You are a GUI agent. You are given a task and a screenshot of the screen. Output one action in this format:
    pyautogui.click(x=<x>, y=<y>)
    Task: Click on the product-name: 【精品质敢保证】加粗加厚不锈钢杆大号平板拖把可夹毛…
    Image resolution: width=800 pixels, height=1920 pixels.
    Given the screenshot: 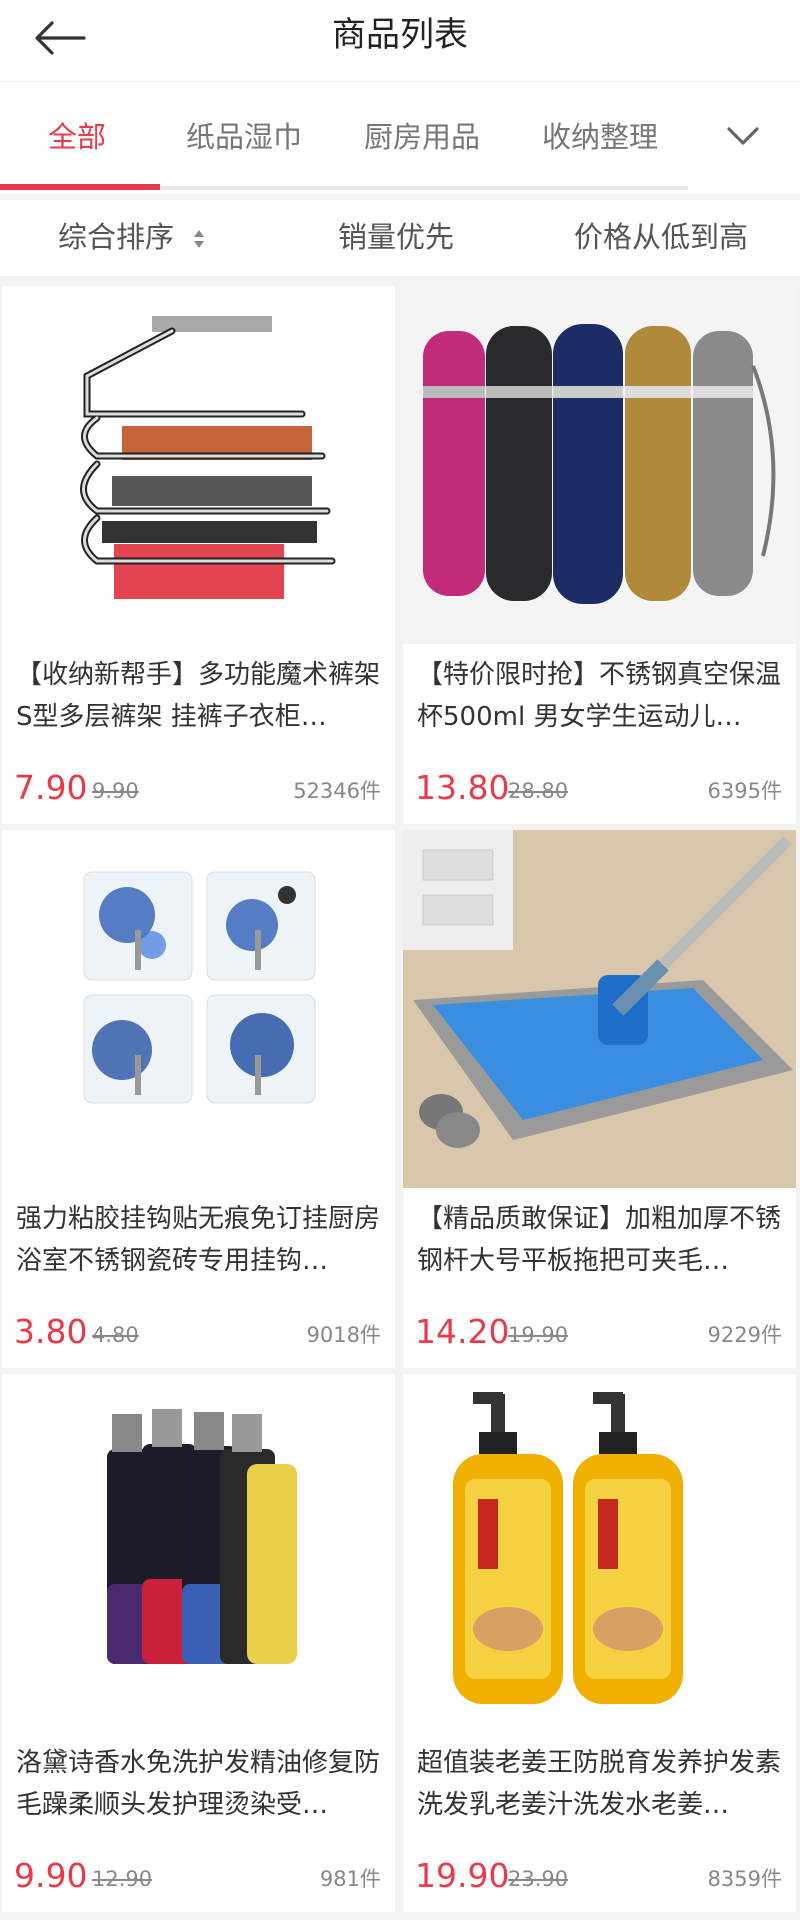 What is the action you would take?
    pyautogui.click(x=599, y=1240)
    